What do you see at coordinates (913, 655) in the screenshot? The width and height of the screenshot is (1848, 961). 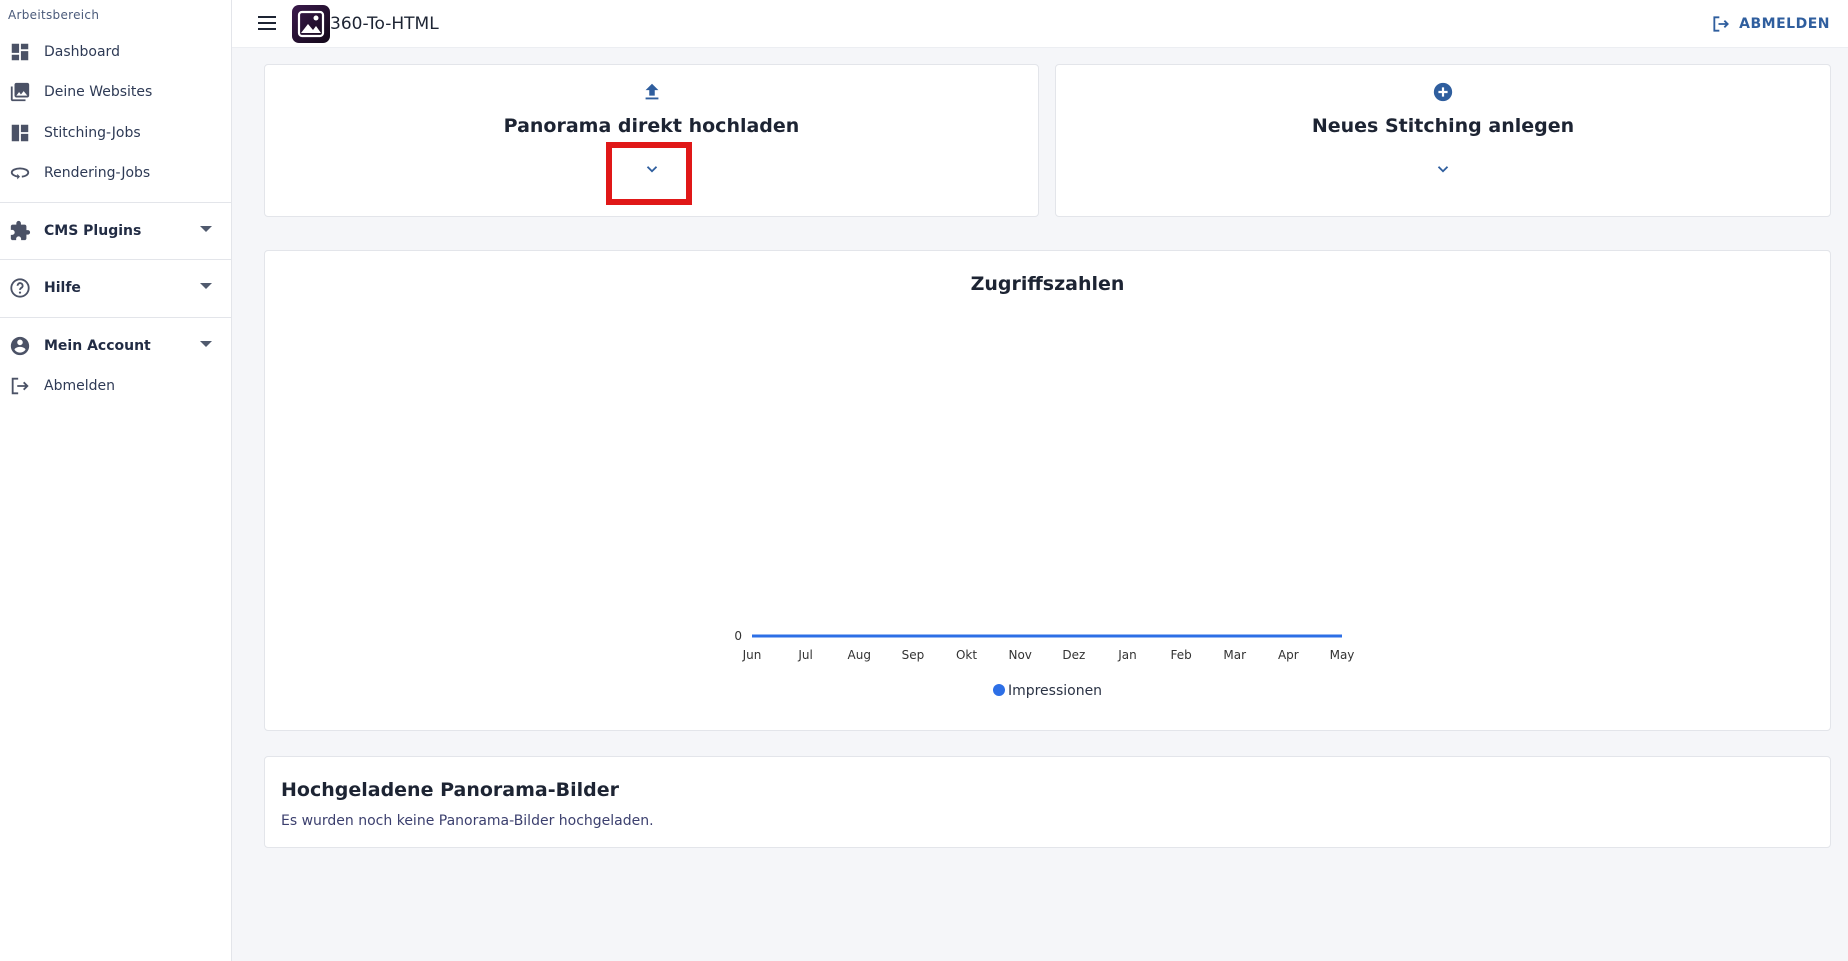 I see `x-tick-label: Sep` at bounding box center [913, 655].